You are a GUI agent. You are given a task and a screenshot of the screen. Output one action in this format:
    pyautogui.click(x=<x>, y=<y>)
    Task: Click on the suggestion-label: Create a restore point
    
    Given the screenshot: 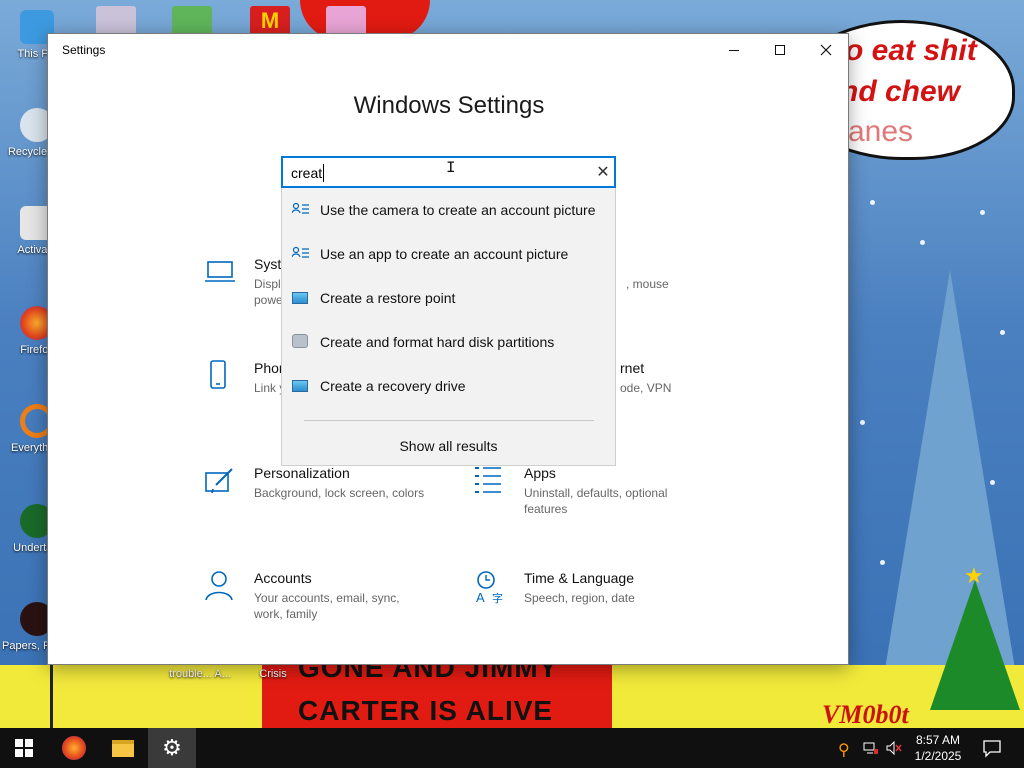 What is the action you would take?
    pyautogui.click(x=388, y=298)
    